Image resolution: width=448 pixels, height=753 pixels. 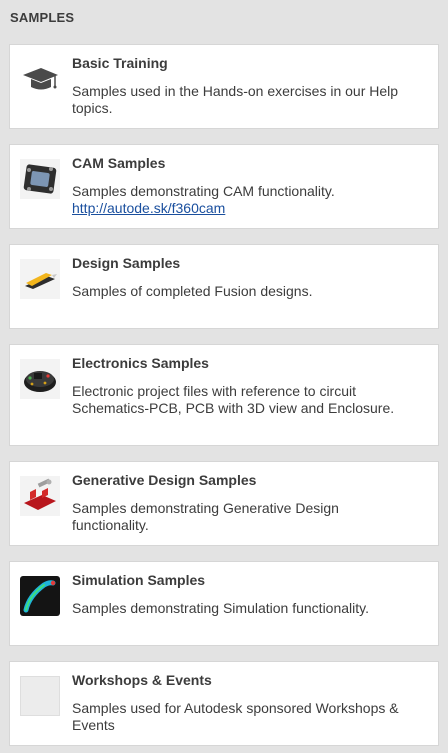 I want to click on utility-knife-thumbnail, so click(x=40, y=279).